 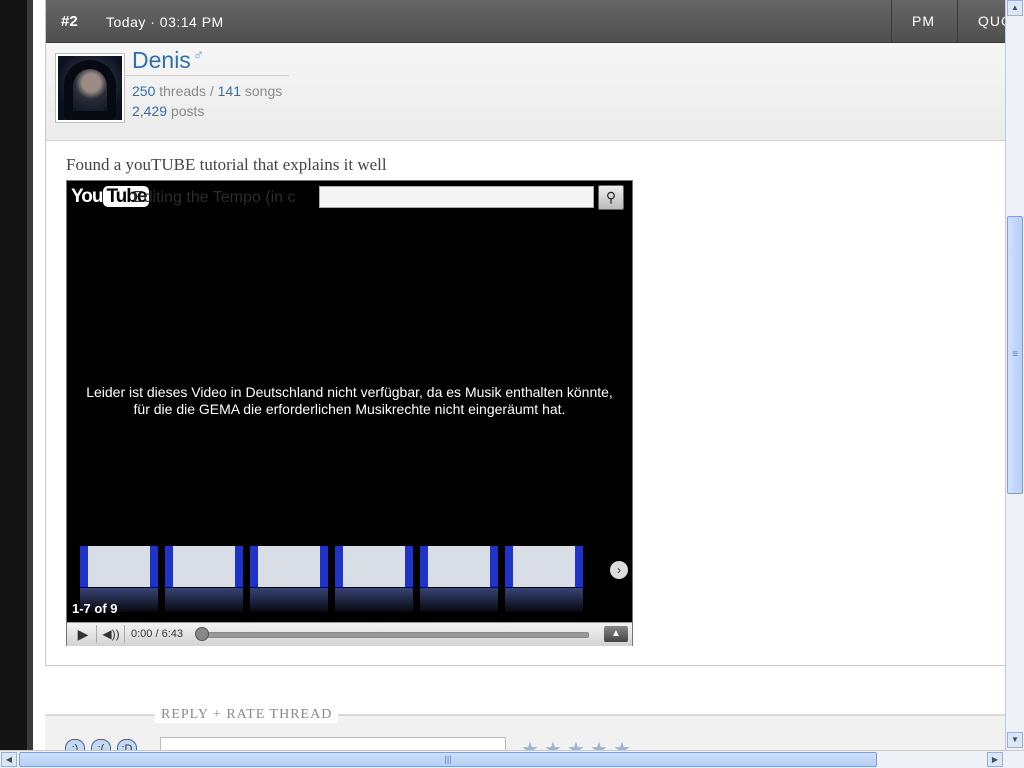 I want to click on player-controls: ▶ ◀)) 0:00 / 6:43 ▲, so click(x=349, y=634).